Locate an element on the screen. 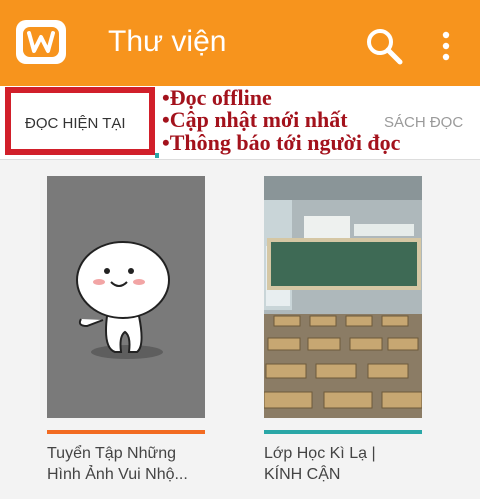 This screenshot has height=499, width=480. book-title: Lớp Học Kì Lạ | KÍNH CẬN is located at coordinates (320, 464).